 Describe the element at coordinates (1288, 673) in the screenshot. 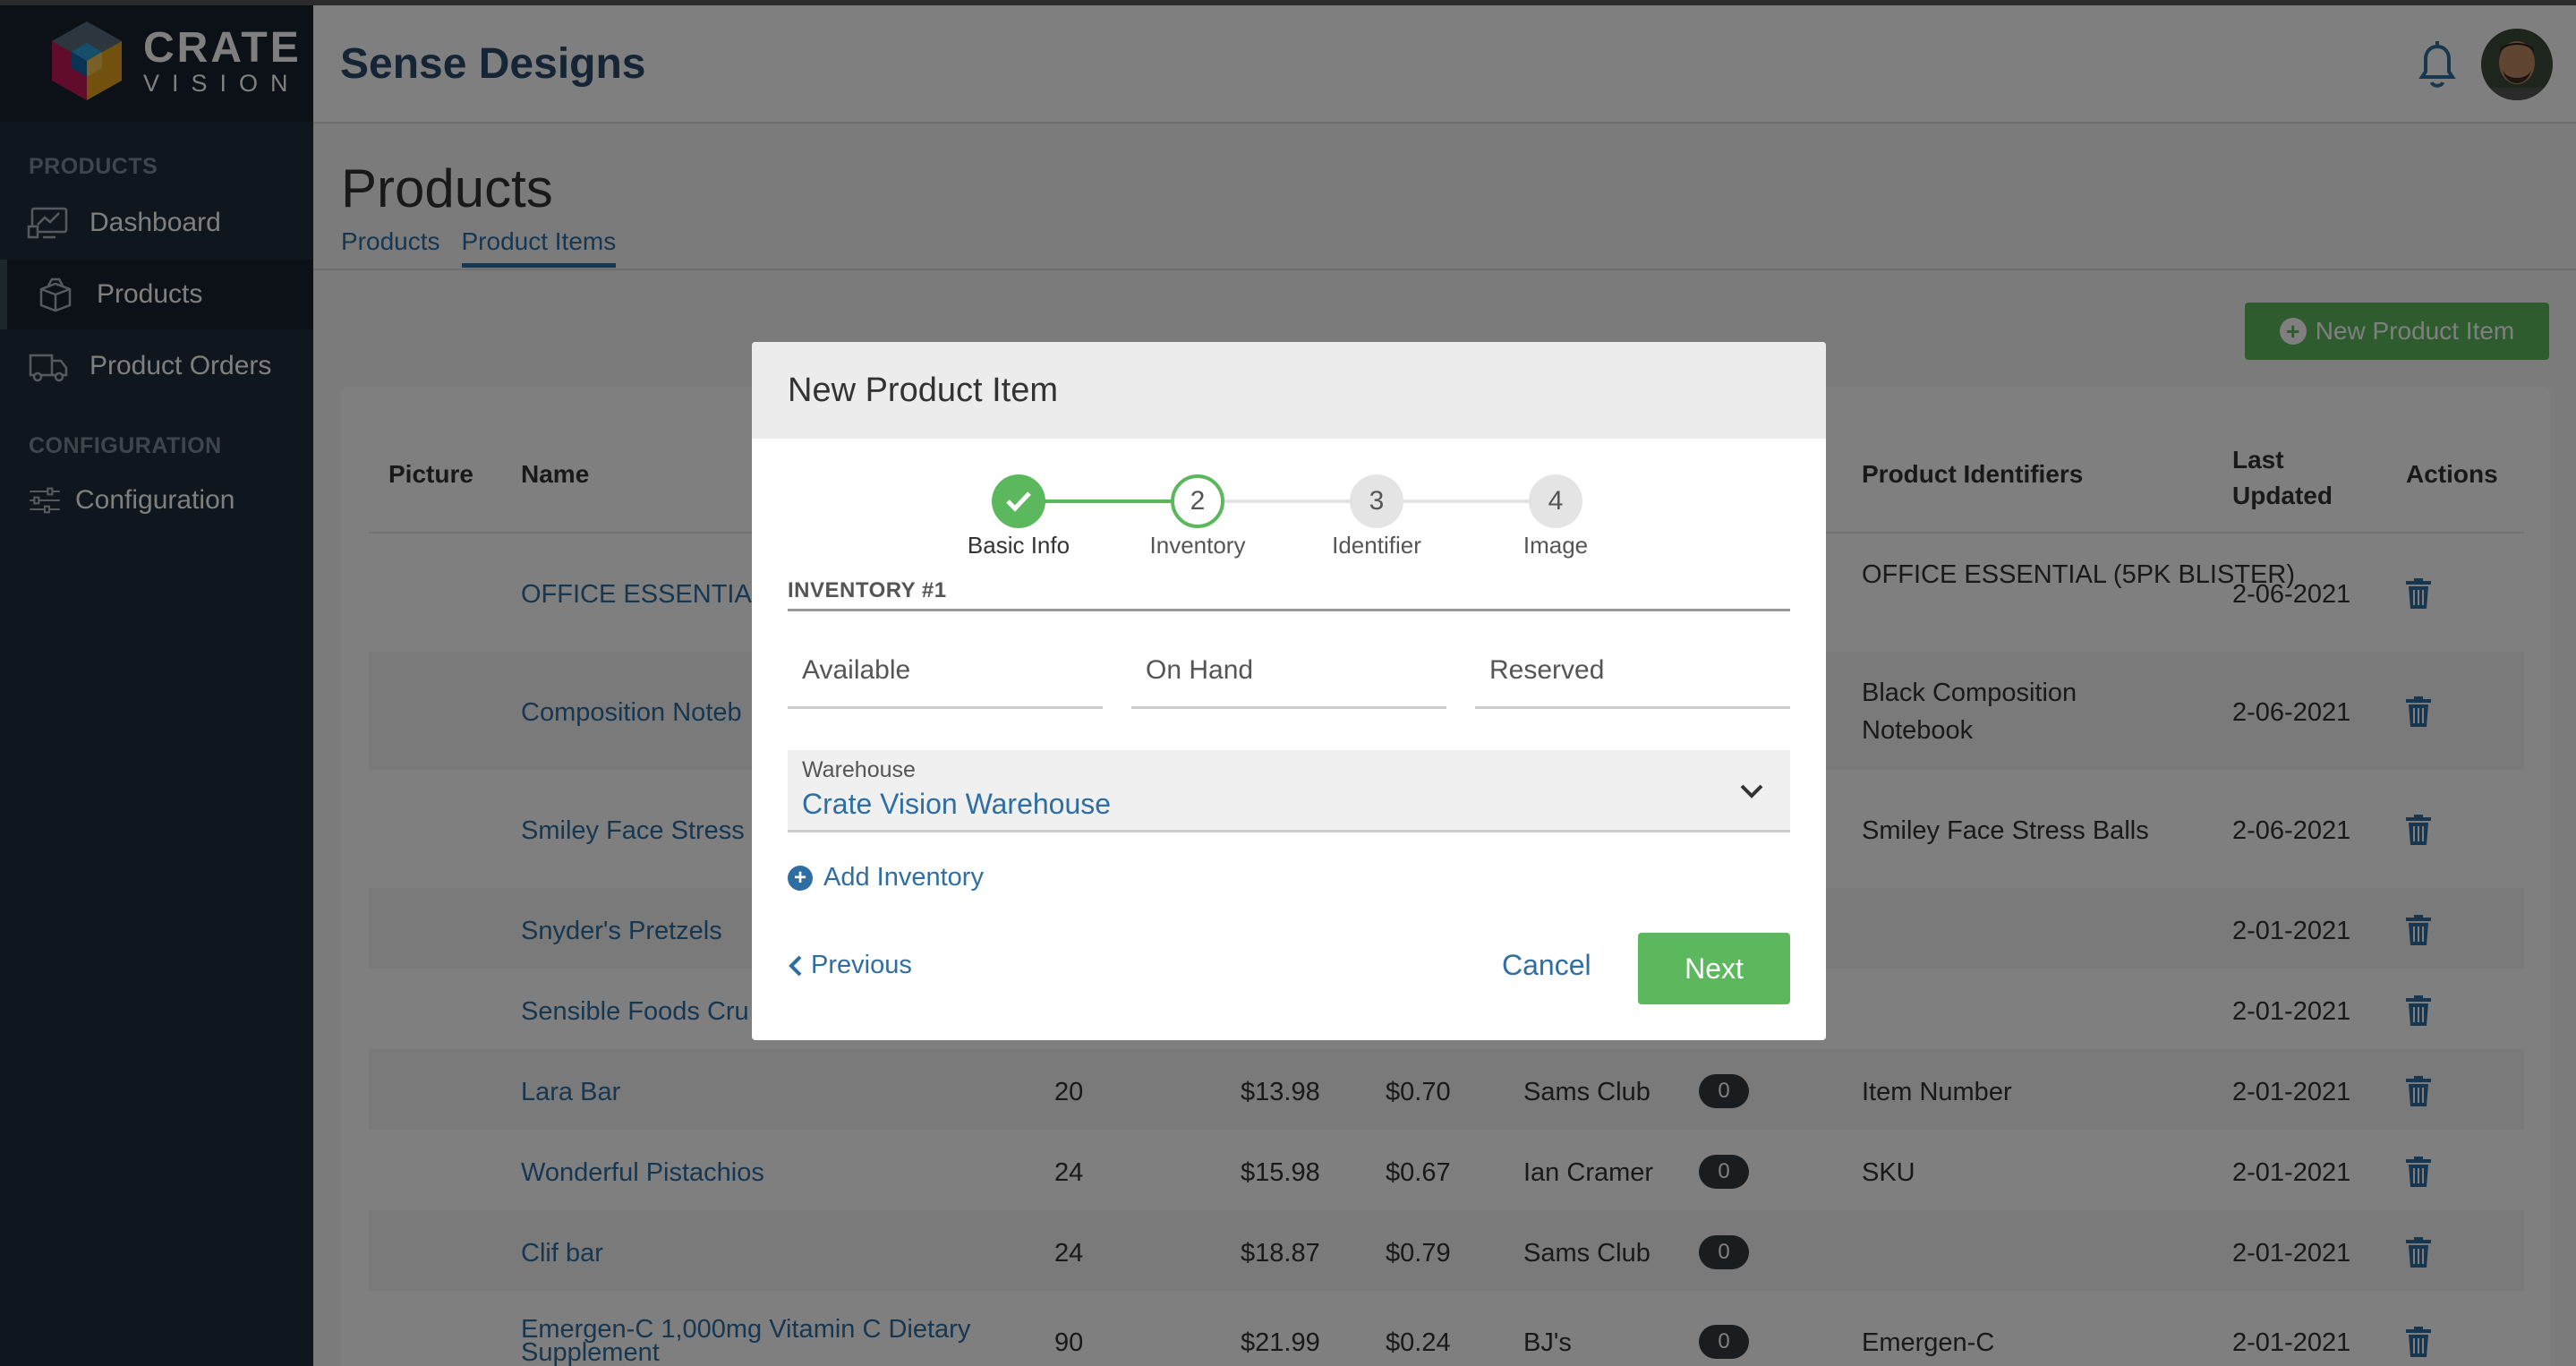

I see `on-hand-field: On Hand` at that location.